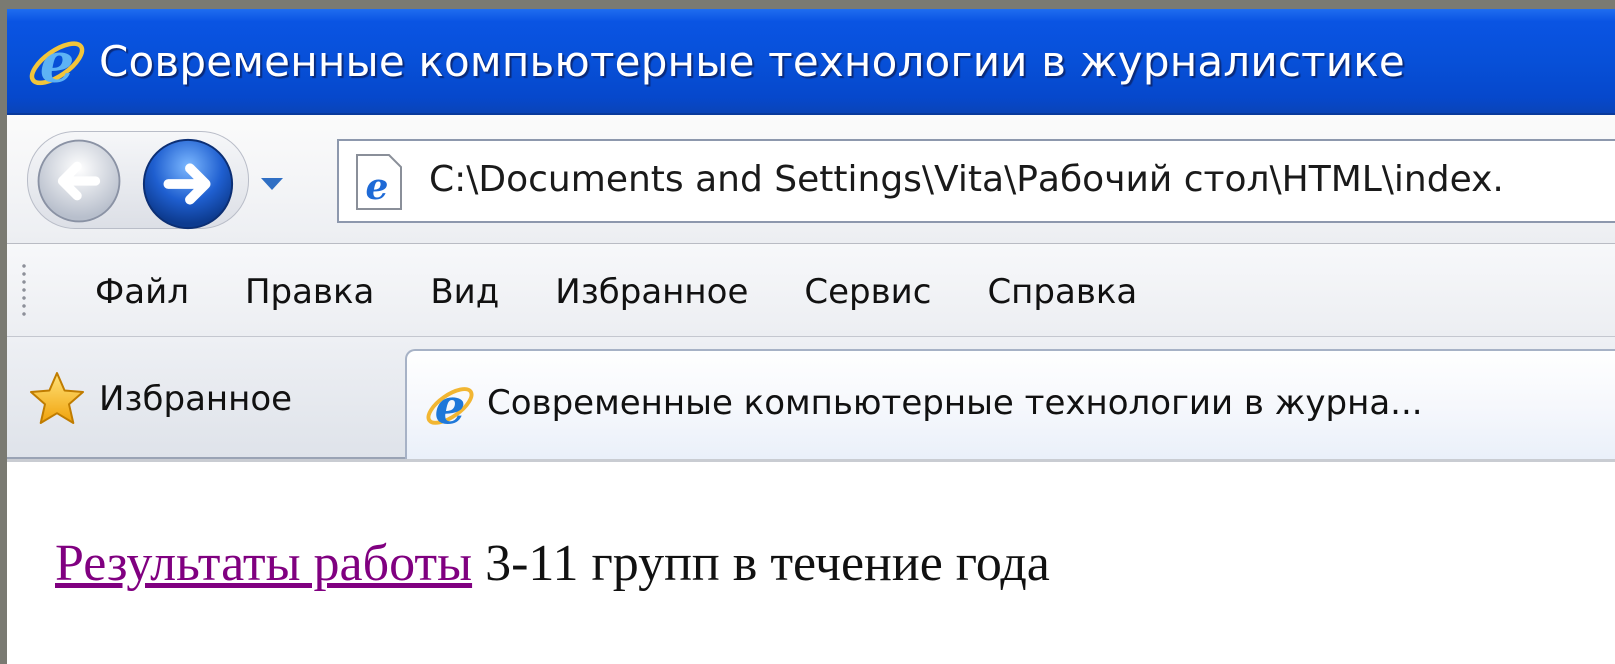 The width and height of the screenshot is (1615, 664). What do you see at coordinates (309, 292) in the screenshot?
I see `menu-edit: Правка` at bounding box center [309, 292].